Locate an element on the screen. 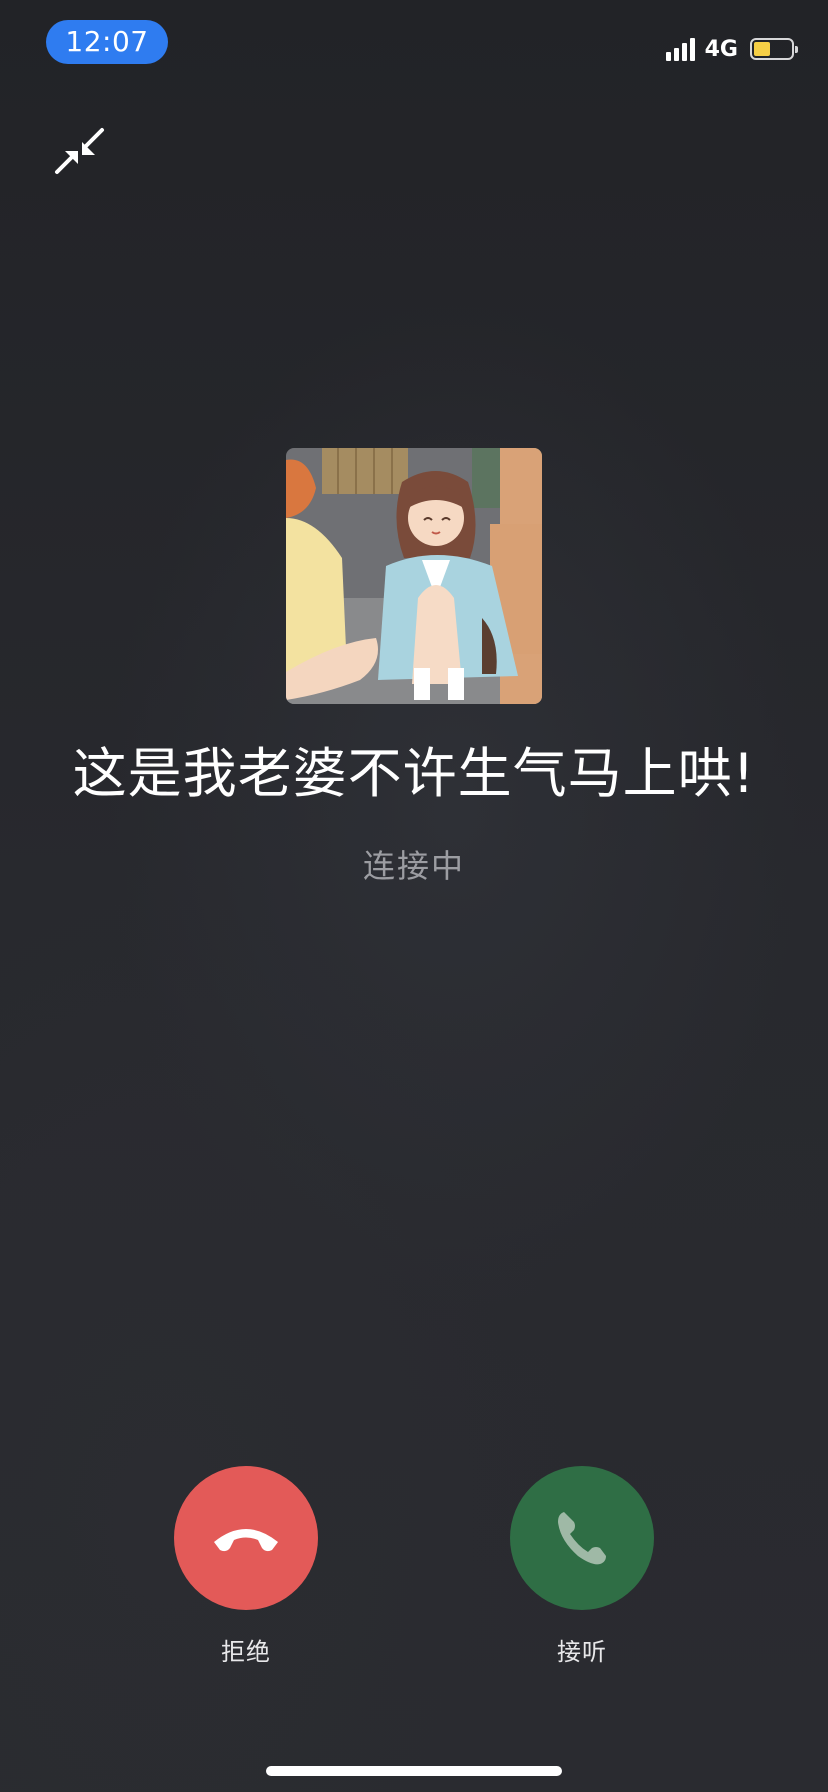 Image resolution: width=828 pixels, height=1792 pixels. network-type: 4G is located at coordinates (721, 49).